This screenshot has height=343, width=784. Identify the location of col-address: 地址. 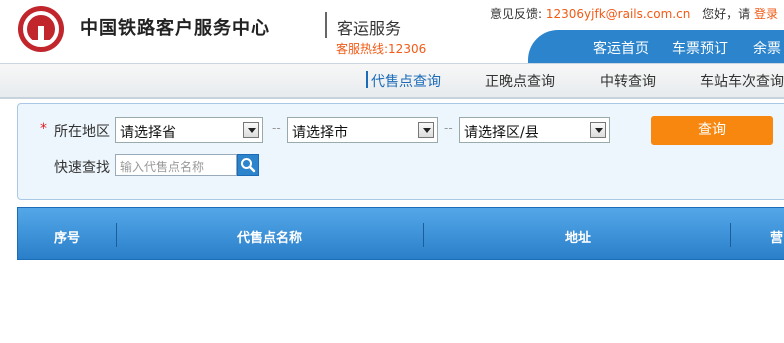
(578, 238).